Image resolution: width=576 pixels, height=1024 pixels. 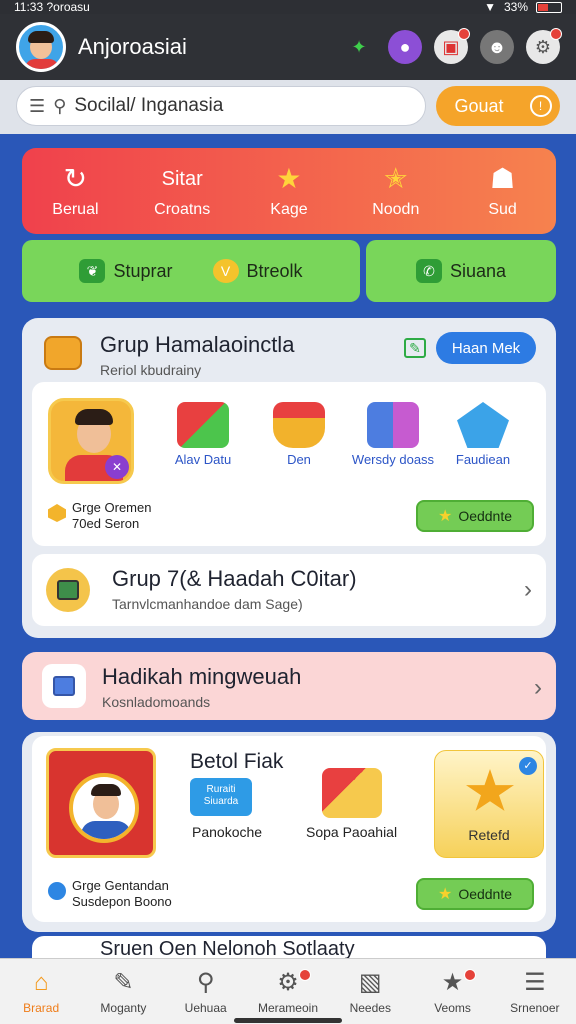 I want to click on checkin-button-2: ★ Oeddnte, so click(x=475, y=894).